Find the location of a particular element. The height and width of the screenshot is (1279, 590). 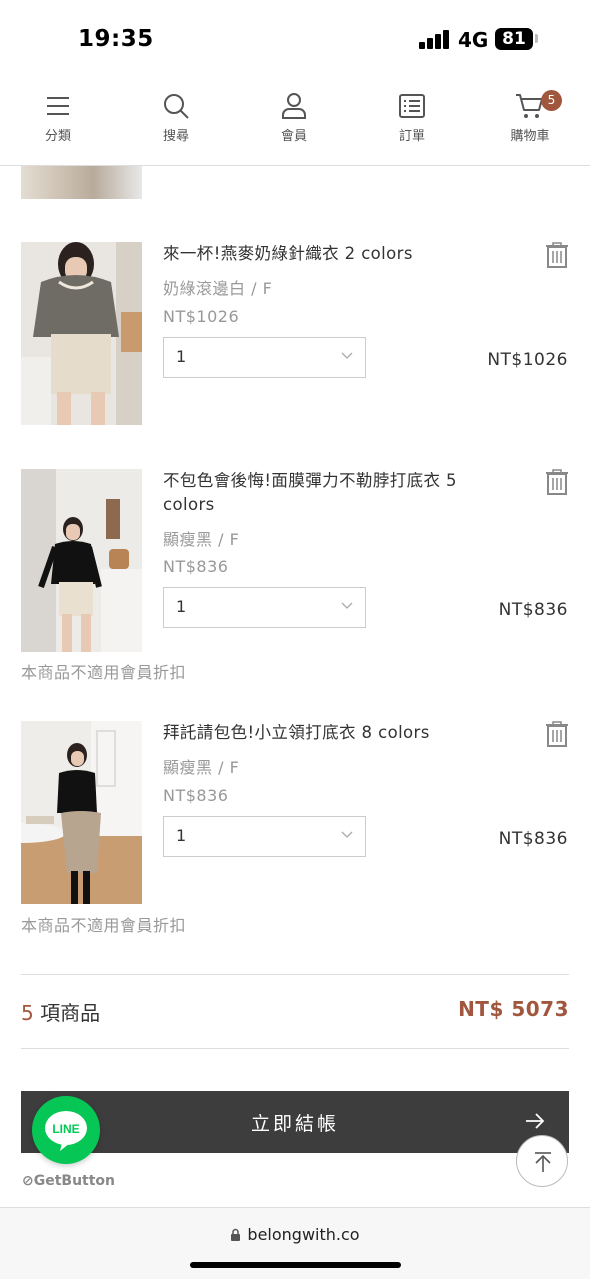

nav-cart: 5 購物車 is located at coordinates (530, 117).